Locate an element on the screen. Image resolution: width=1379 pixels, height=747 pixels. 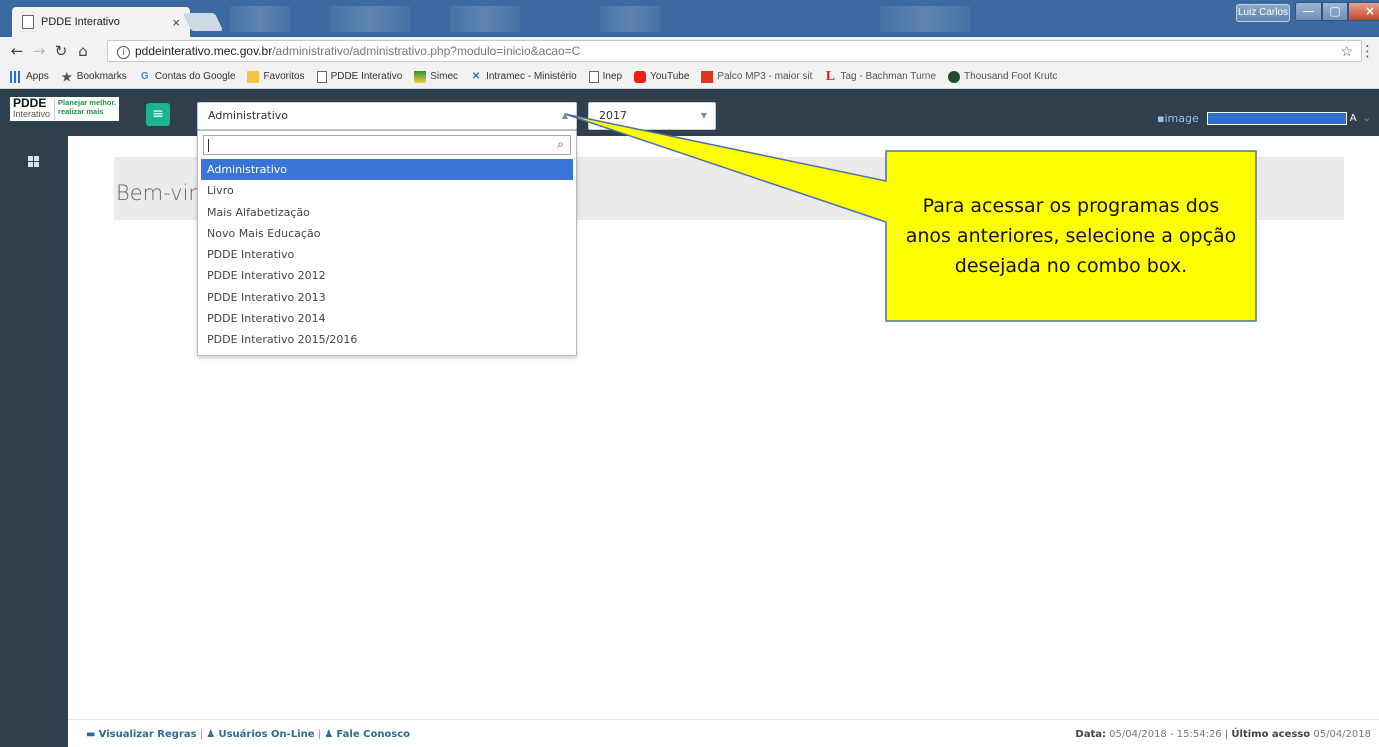
logo-slogan-line-1: Planejar melhor. is located at coordinates (87, 102).